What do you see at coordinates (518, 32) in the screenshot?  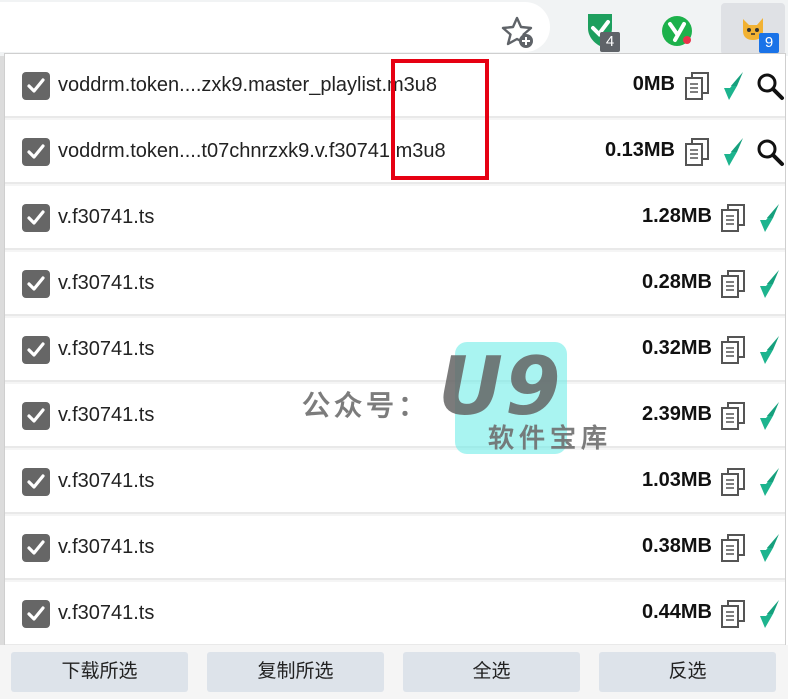 I see `bookmark-star-icon` at bounding box center [518, 32].